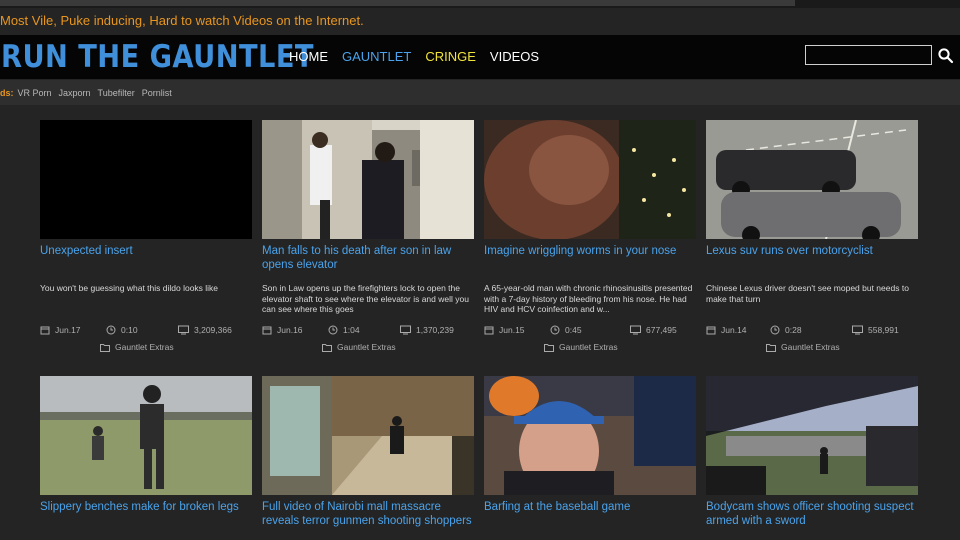 Image resolution: width=960 pixels, height=540 pixels. What do you see at coordinates (213, 330) in the screenshot?
I see `video-views-text: 3,209,366` at bounding box center [213, 330].